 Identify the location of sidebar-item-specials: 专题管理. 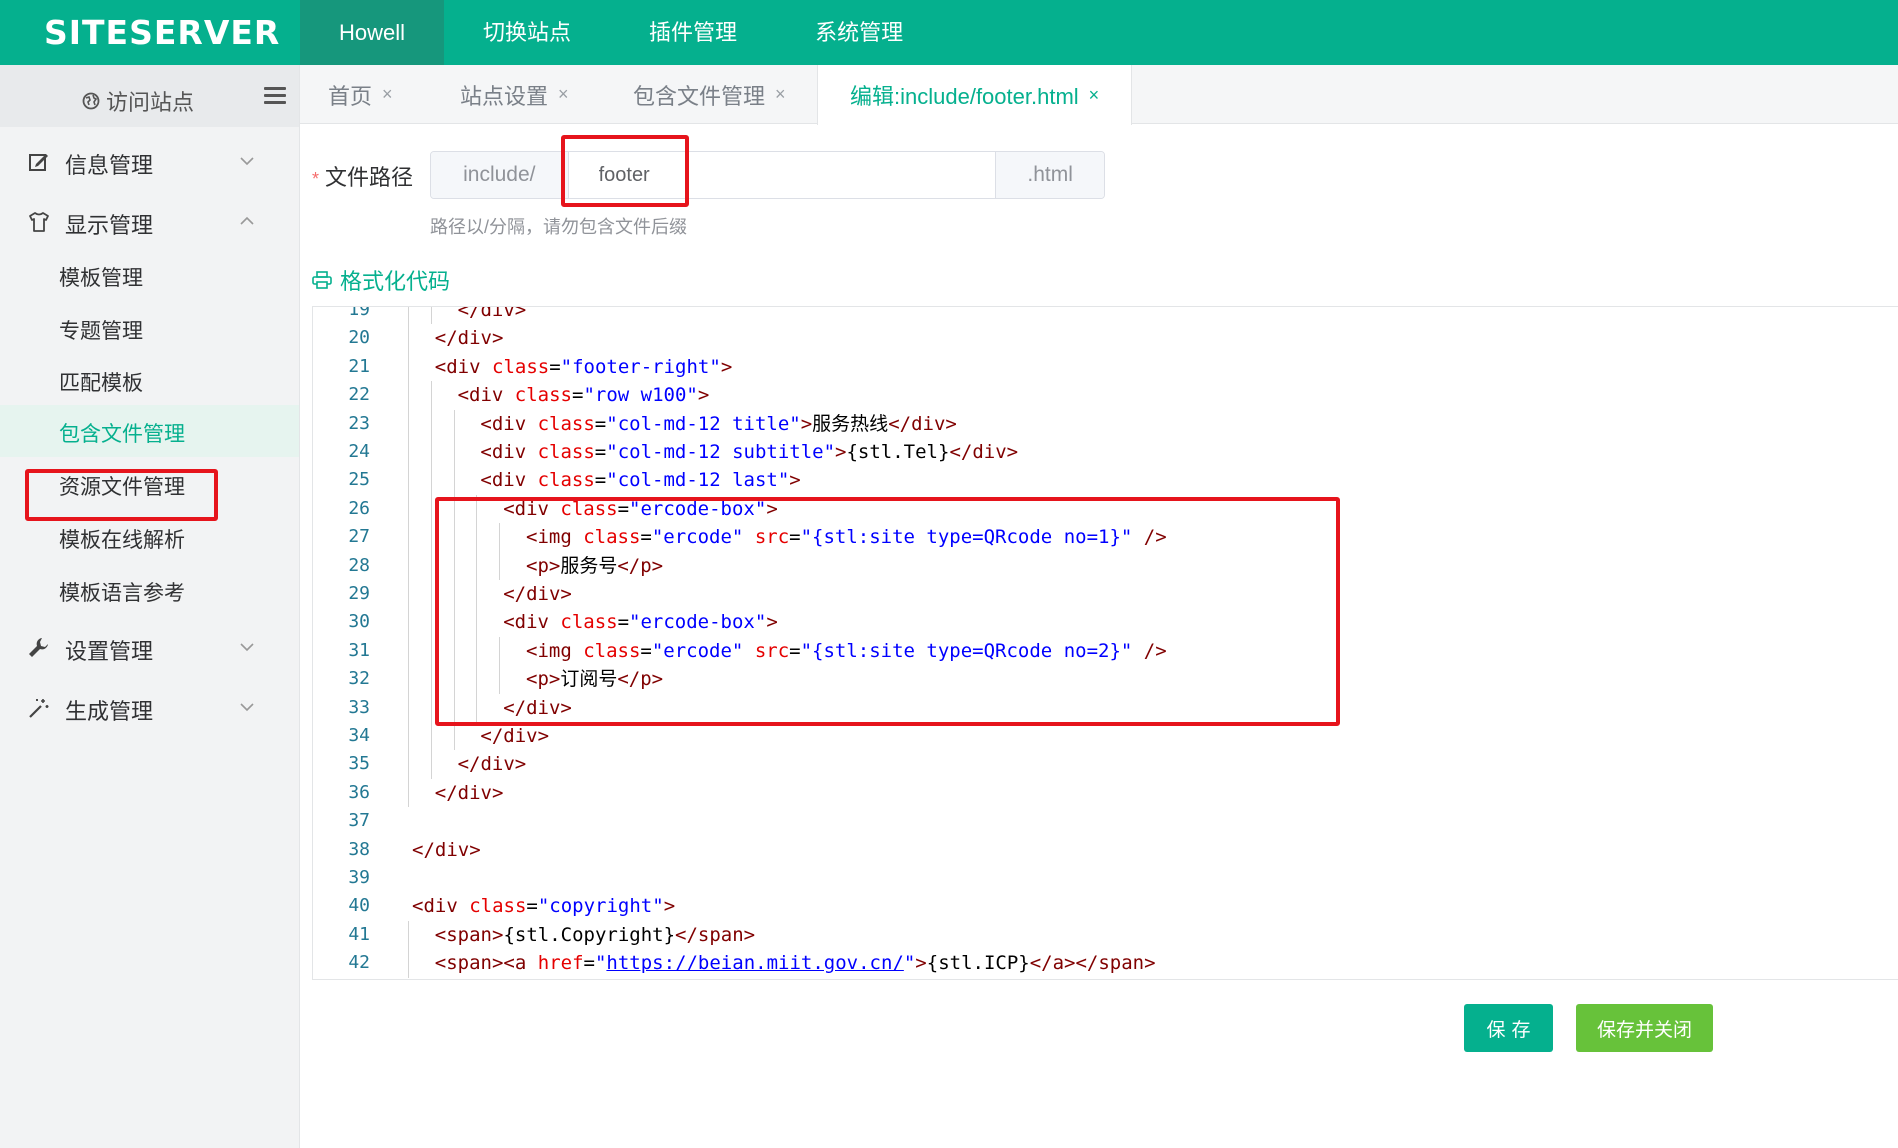
(149, 328).